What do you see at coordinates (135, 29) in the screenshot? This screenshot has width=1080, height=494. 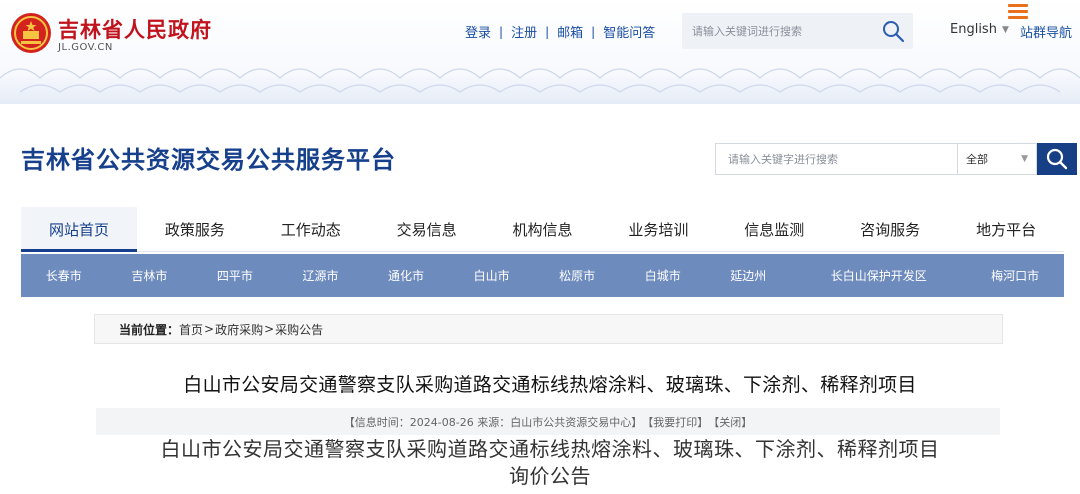 I see `gov-site-title: 吉林省人民政府` at bounding box center [135, 29].